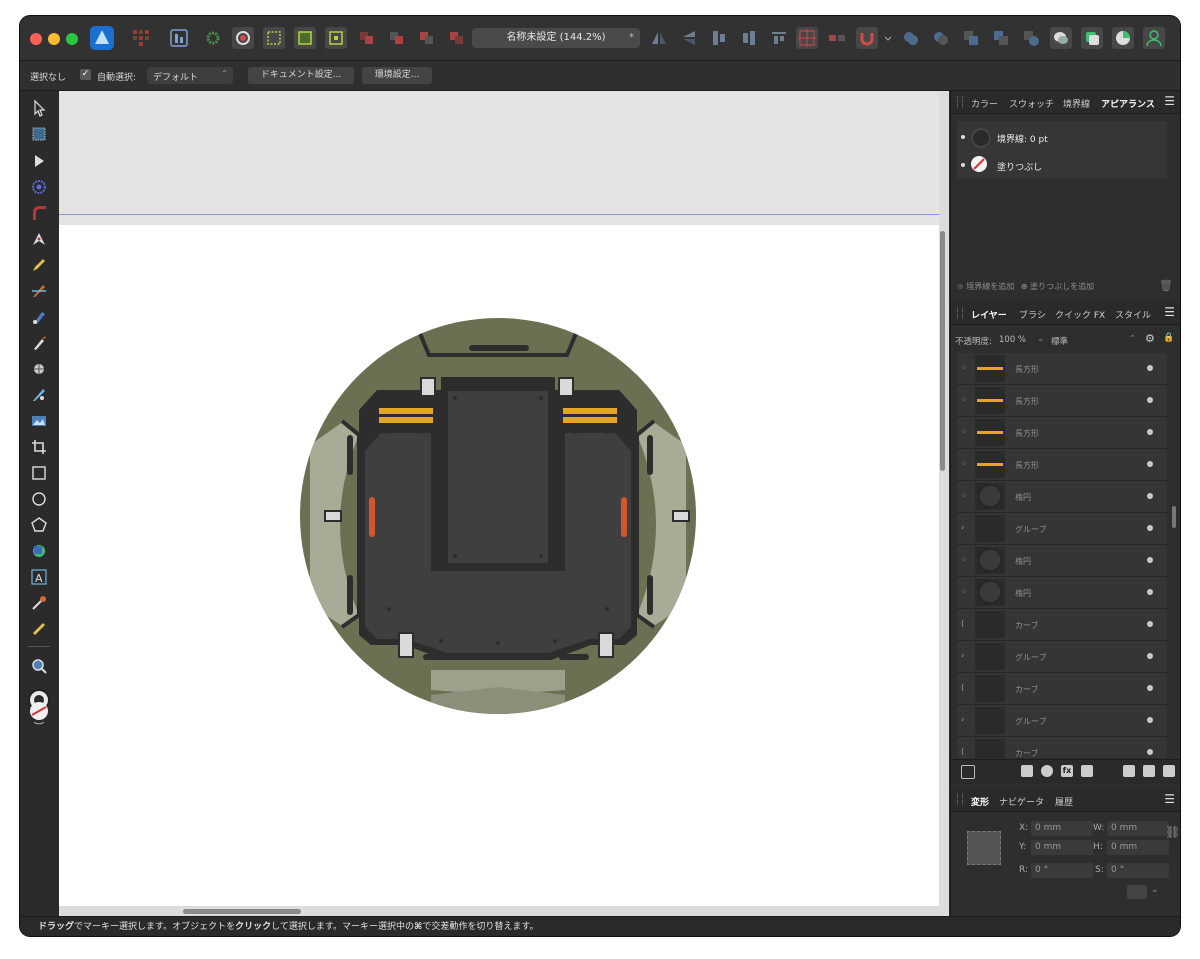  Describe the element at coordinates (1062, 689) in the screenshot. I see `layer-row: ⟨ カーブ` at that location.